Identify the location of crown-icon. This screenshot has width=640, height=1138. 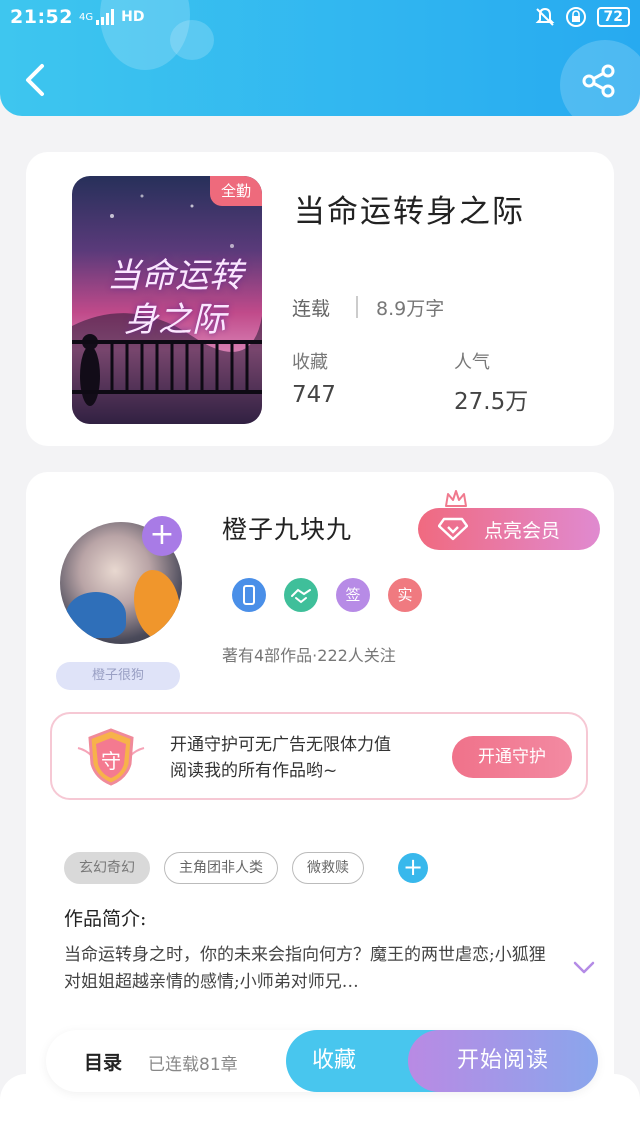
(456, 498).